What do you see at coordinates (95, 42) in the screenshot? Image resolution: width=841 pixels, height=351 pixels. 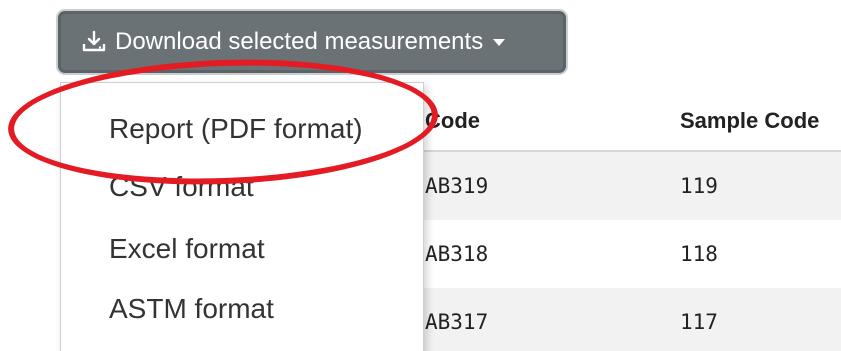 I see `download-icon` at bounding box center [95, 42].